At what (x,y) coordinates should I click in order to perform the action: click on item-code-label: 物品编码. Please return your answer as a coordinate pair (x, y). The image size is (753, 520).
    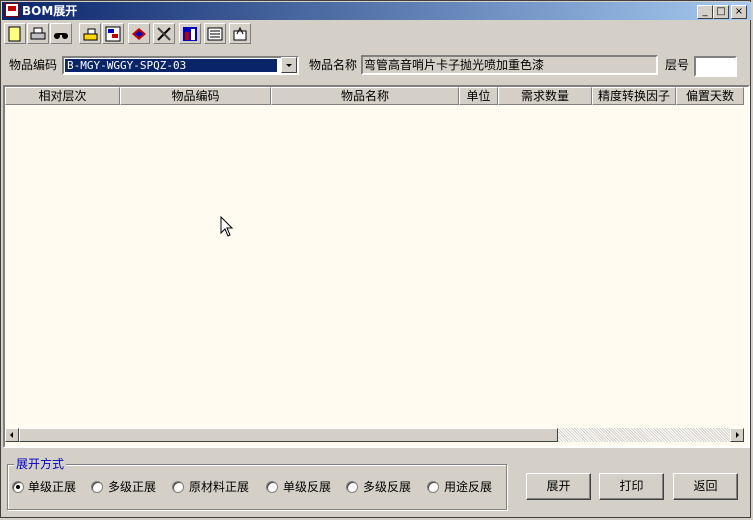
    Looking at the image, I should click on (33, 65).